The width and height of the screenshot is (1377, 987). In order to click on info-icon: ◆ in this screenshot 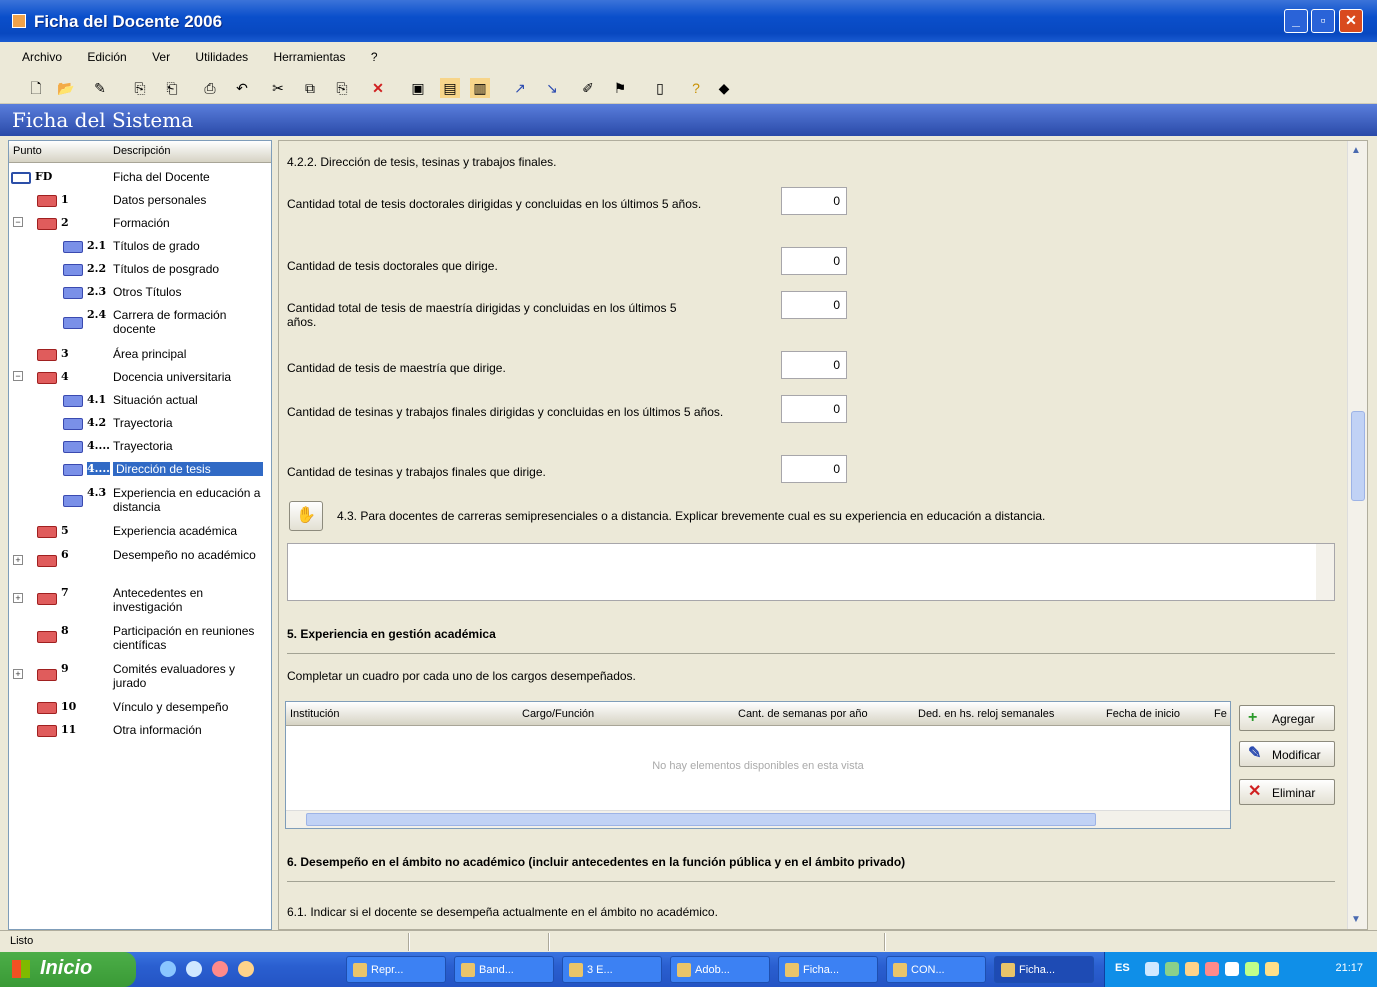, I will do `click(724, 88)`.